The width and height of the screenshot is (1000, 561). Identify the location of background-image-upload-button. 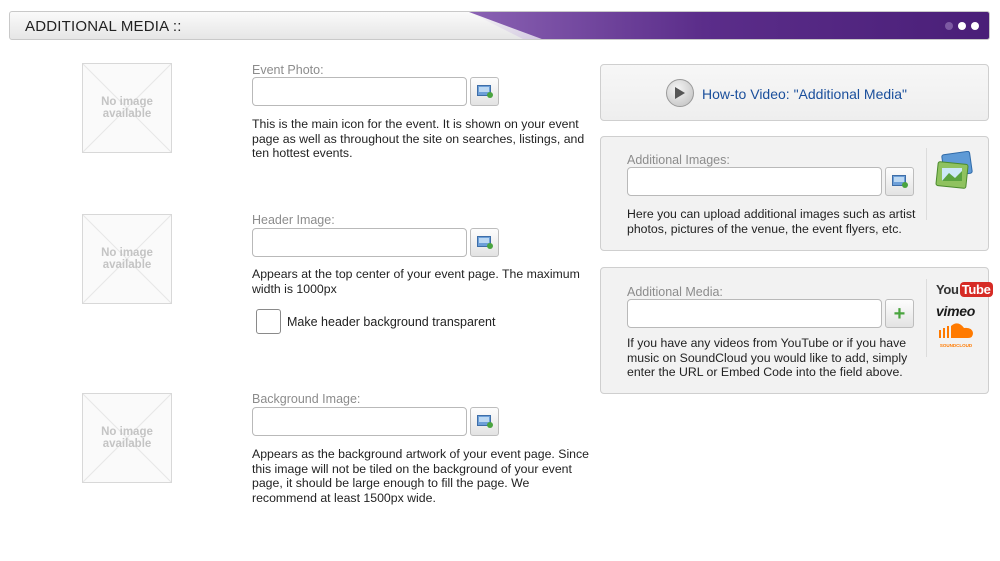
(484, 421).